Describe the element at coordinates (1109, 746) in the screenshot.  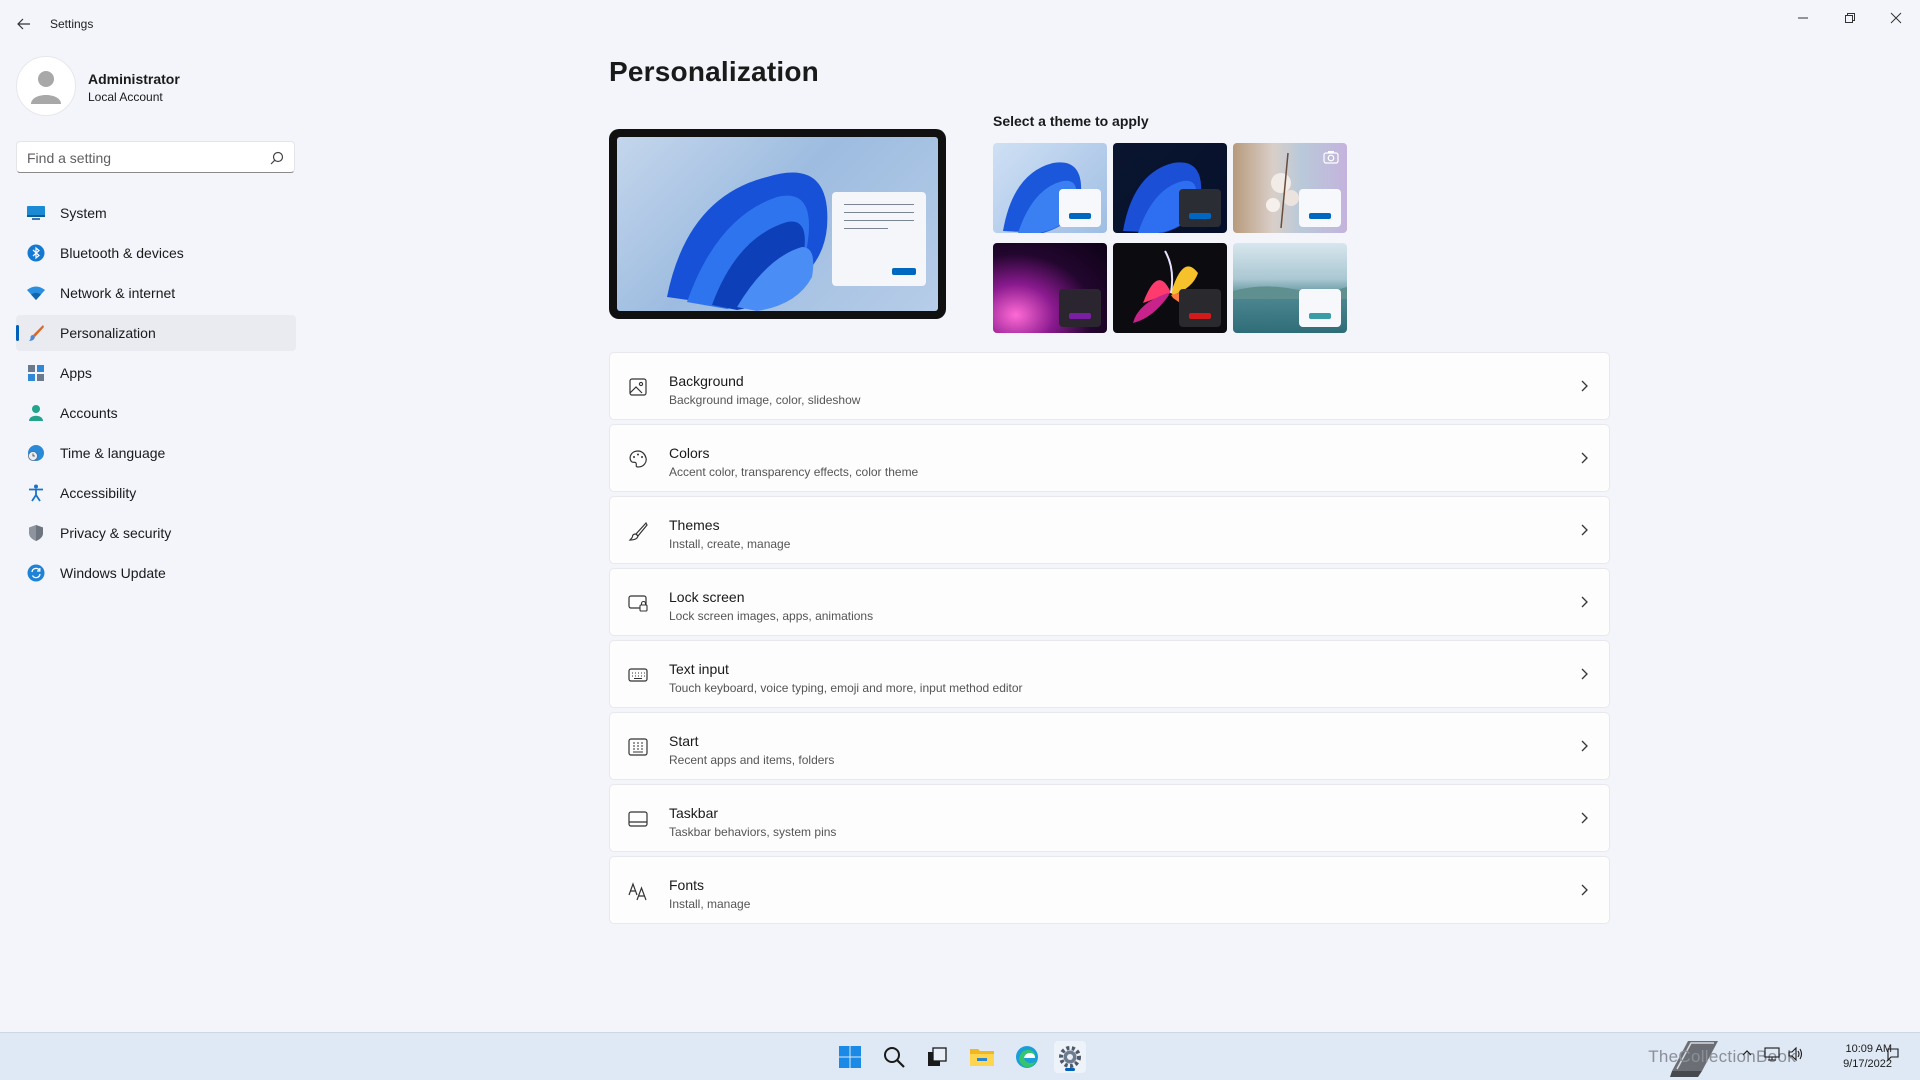
I see `setting-start: Start Recent apps and items, folders` at that location.